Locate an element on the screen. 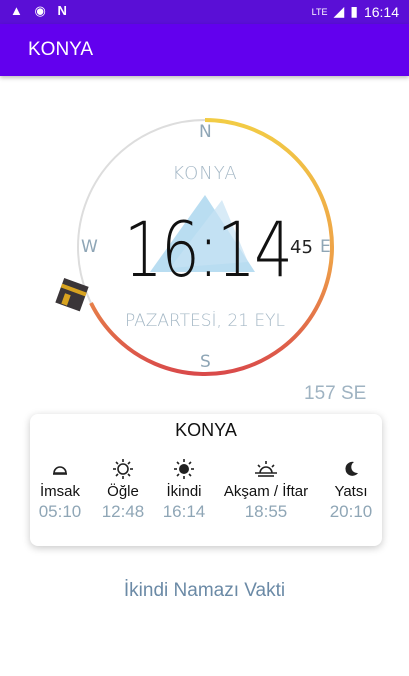  prayer-imsak: İmsak 05:10 is located at coordinates (60, 490).